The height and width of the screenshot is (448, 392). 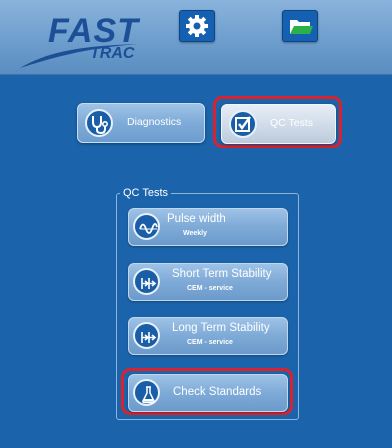 I want to click on pulse-width-subtitle: Weekly, so click(x=195, y=233).